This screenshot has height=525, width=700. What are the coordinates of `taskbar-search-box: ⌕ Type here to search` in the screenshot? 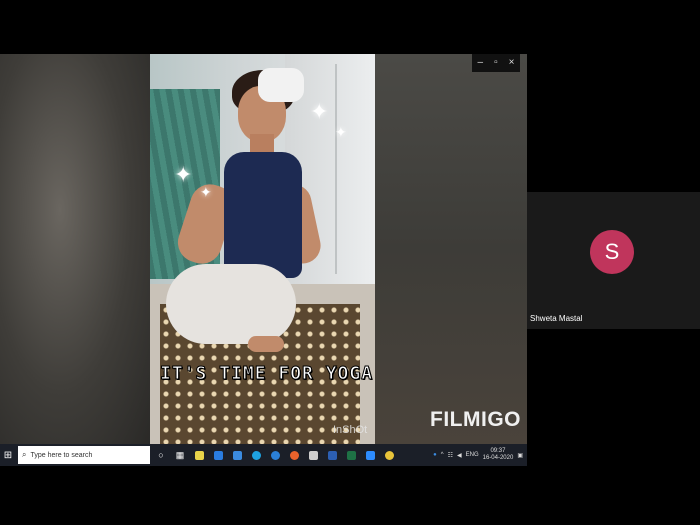 It's located at (84, 455).